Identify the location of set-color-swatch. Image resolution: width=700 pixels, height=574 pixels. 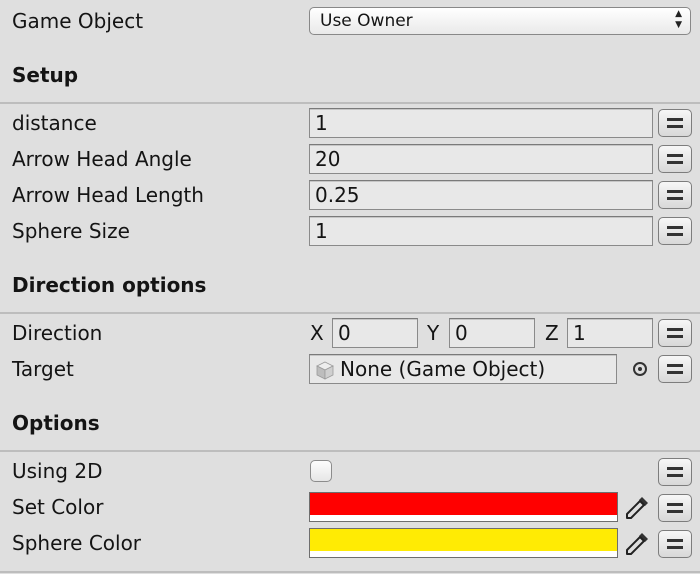
(463, 507).